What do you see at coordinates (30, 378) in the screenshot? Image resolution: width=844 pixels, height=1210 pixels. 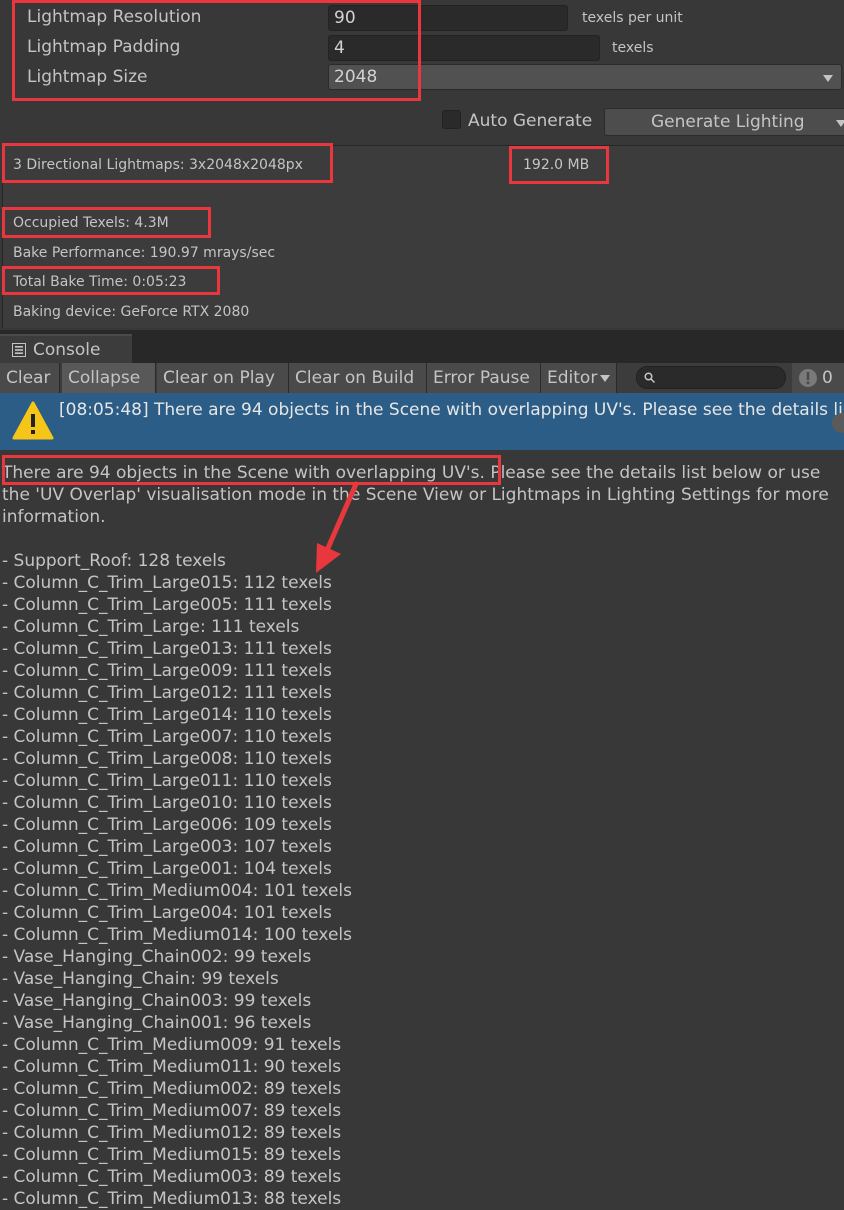 I see `clear-button: Clear` at bounding box center [30, 378].